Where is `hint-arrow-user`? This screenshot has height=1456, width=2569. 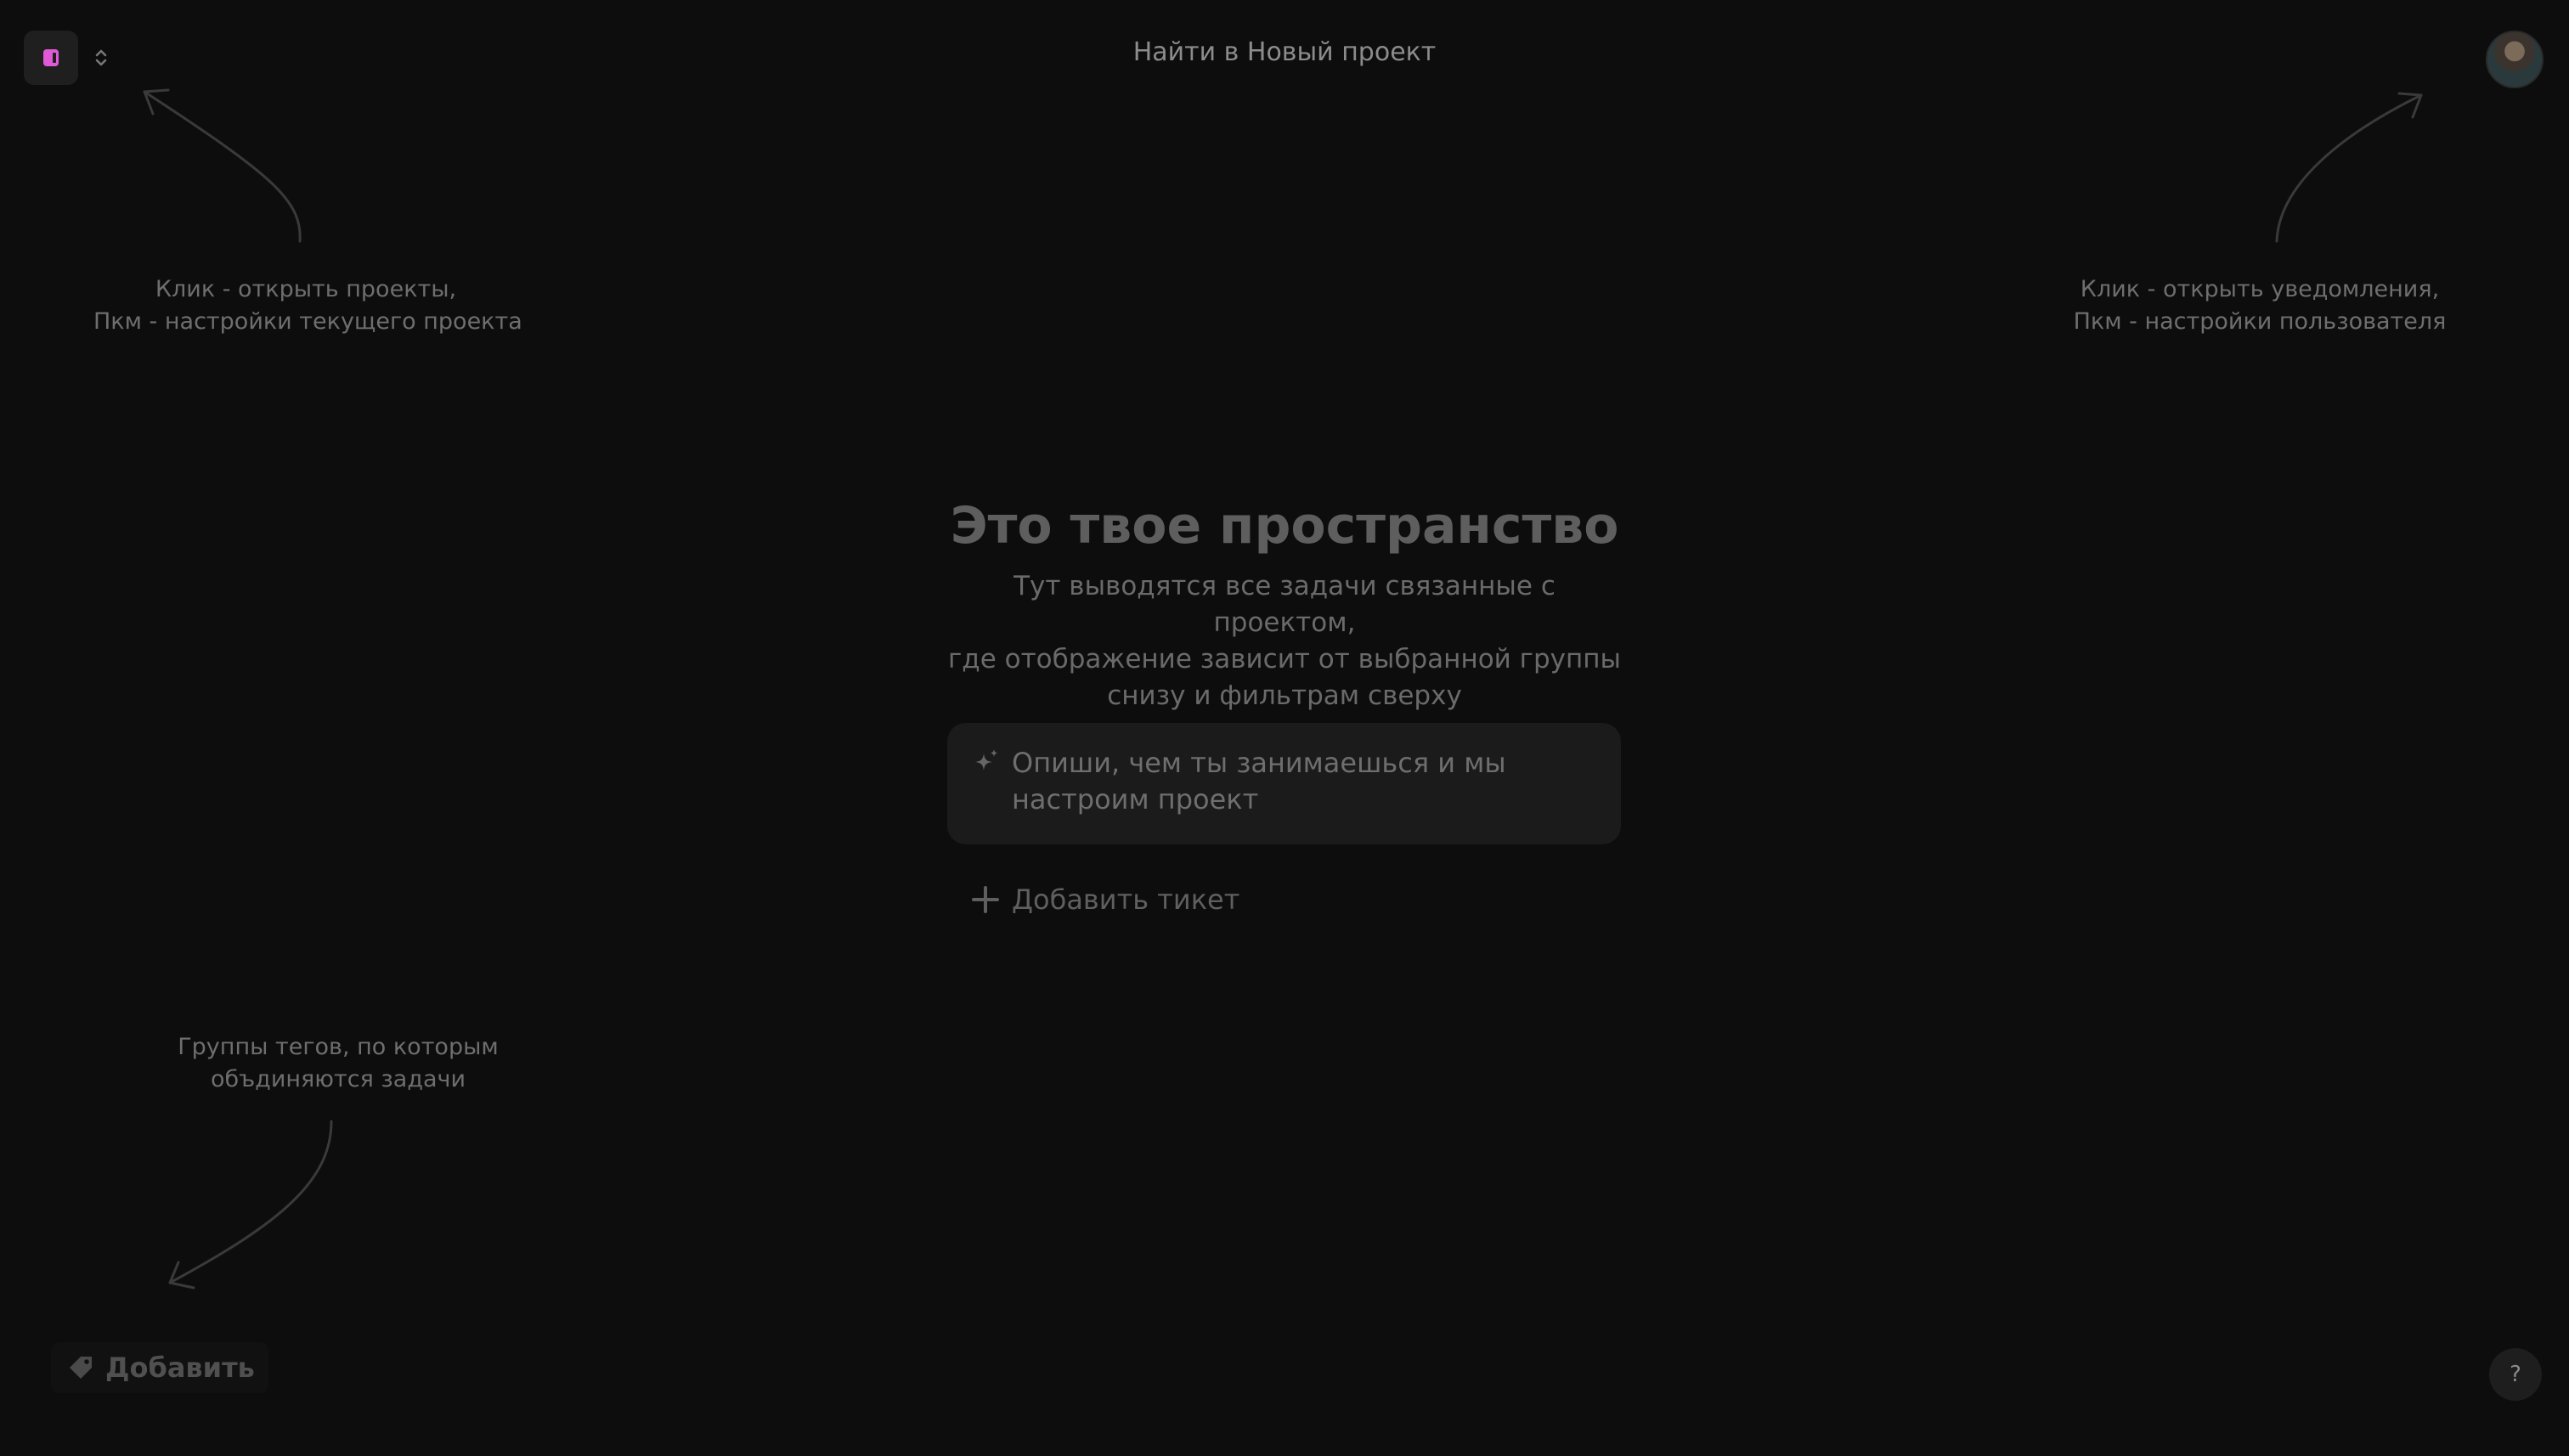 hint-arrow-user is located at coordinates (2349, 168).